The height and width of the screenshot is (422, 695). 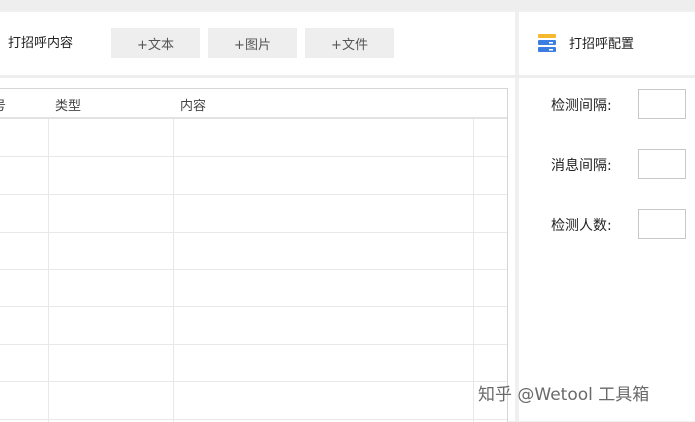 What do you see at coordinates (155, 43) in the screenshot?
I see `add-text-button: +文本` at bounding box center [155, 43].